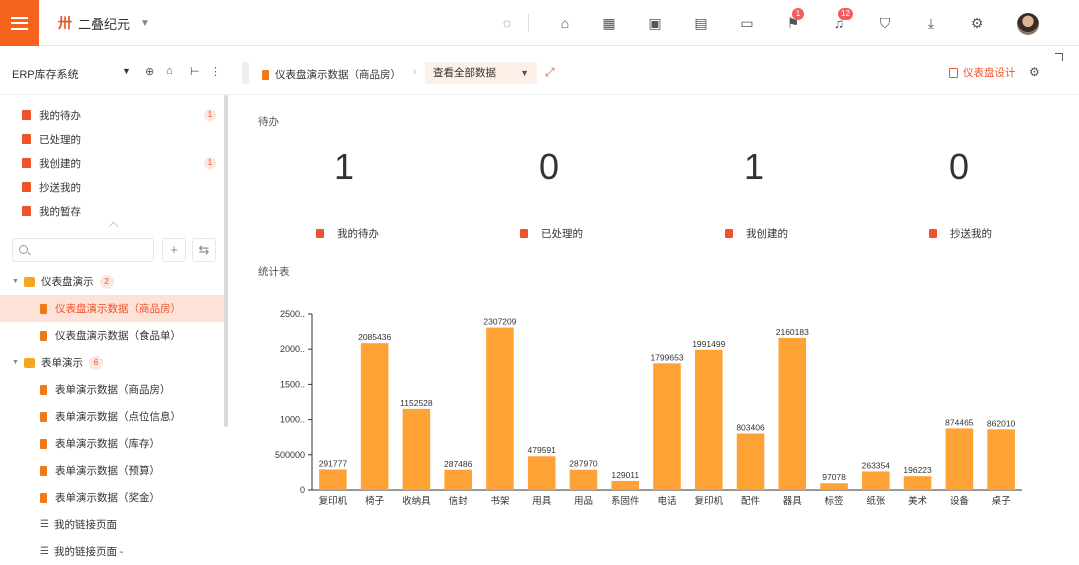 The image size is (1079, 565). I want to click on data-label: 874465, so click(959, 422).